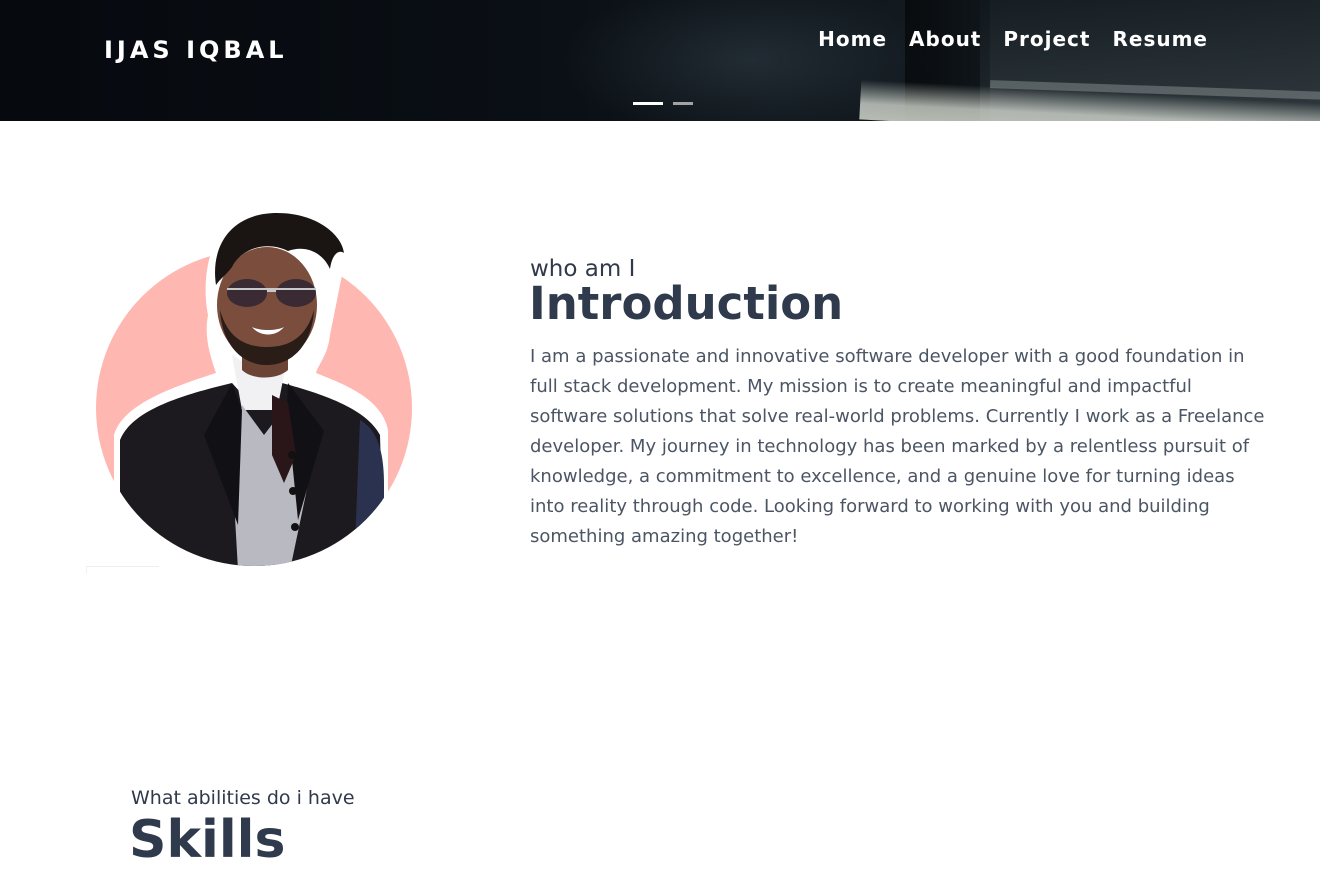 This screenshot has width=1320, height=872. What do you see at coordinates (686, 303) in the screenshot?
I see `intro-title: Introduction` at bounding box center [686, 303].